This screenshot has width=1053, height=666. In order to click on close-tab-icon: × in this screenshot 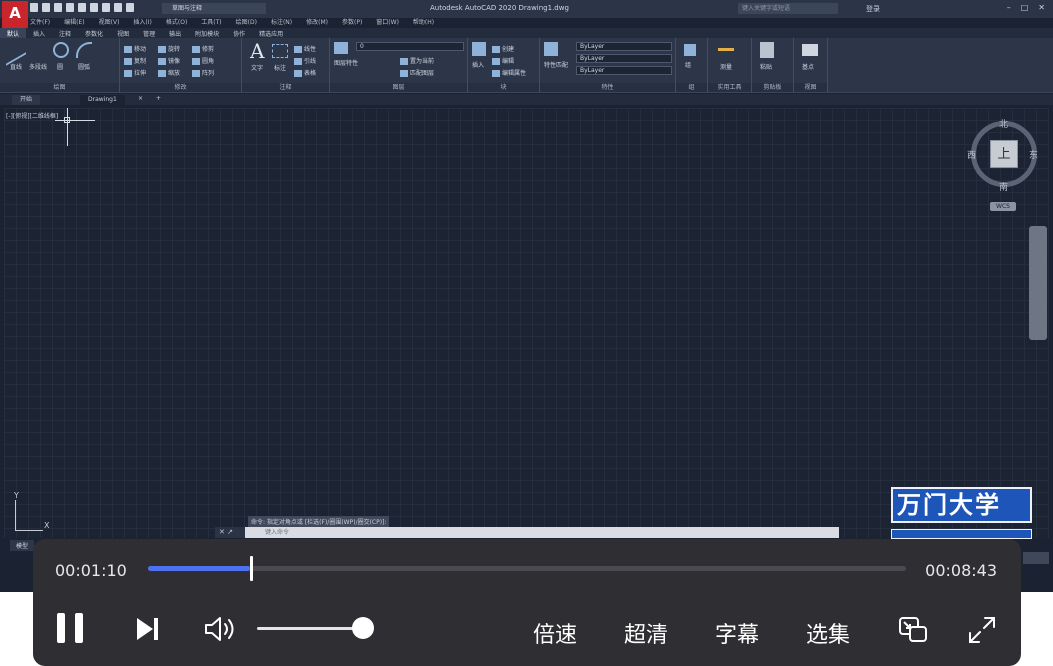, I will do `click(140, 98)`.